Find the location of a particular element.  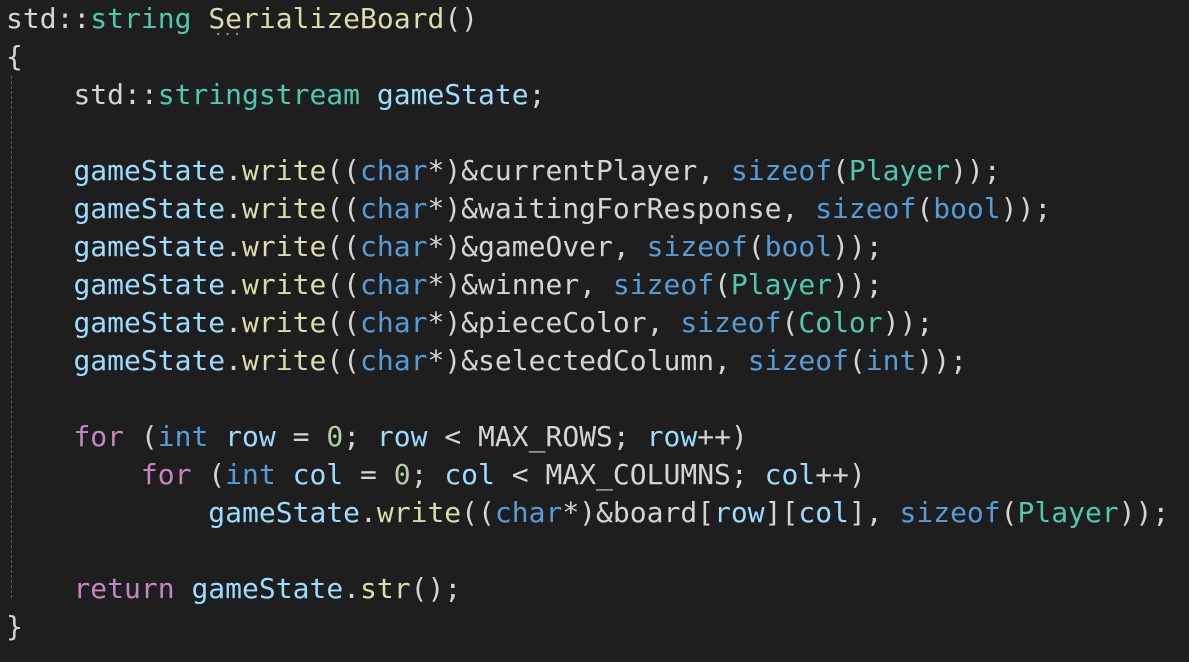

code-token: *)&board[ is located at coordinates (638, 512).